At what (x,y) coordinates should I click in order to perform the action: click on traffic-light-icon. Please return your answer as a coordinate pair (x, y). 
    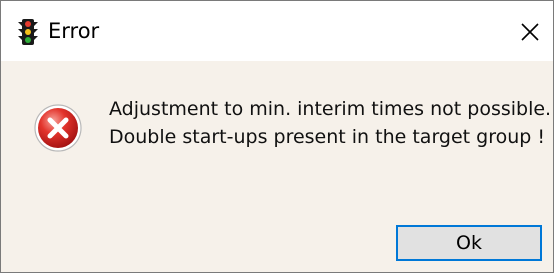
    Looking at the image, I should click on (28, 32).